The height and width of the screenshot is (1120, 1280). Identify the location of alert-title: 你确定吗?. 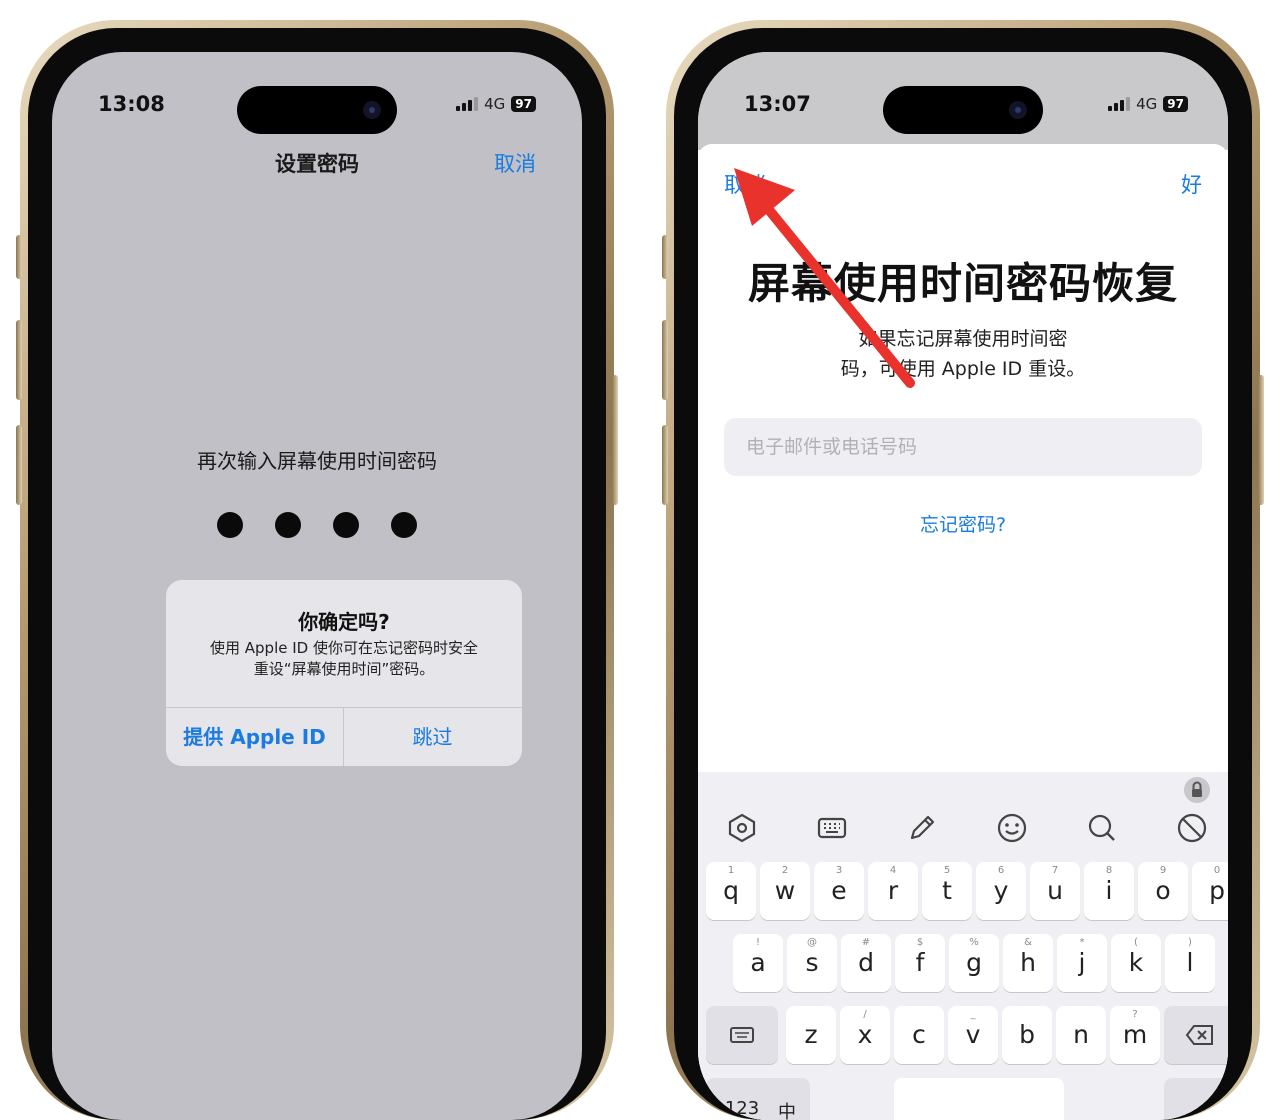
(344, 622).